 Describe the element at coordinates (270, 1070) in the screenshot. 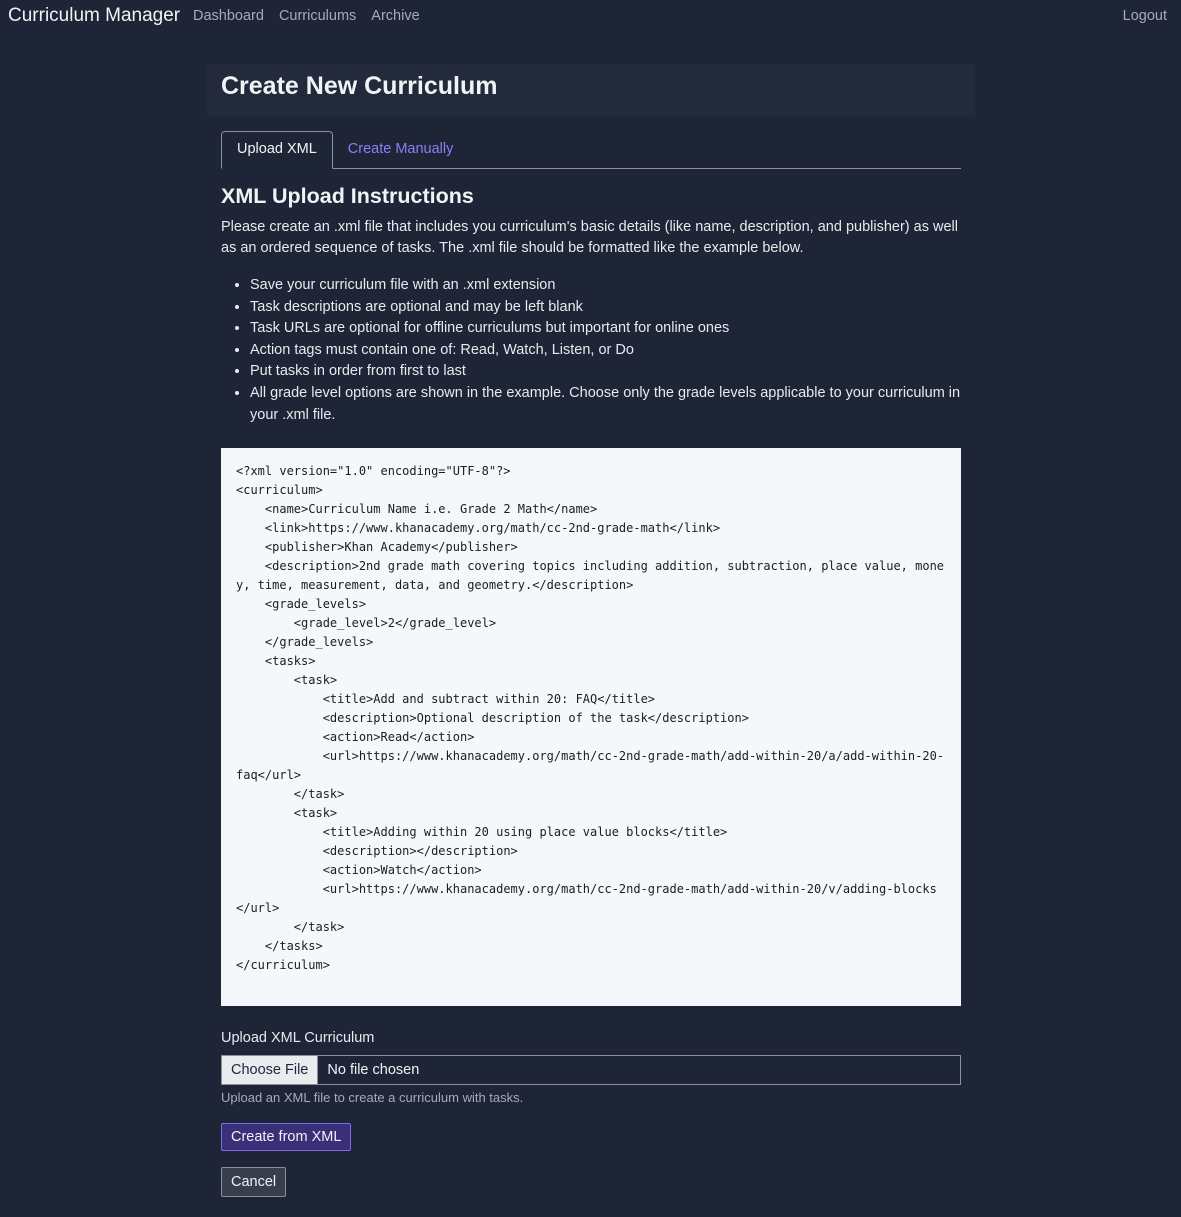

I see `choose-file-button: Choose File` at that location.